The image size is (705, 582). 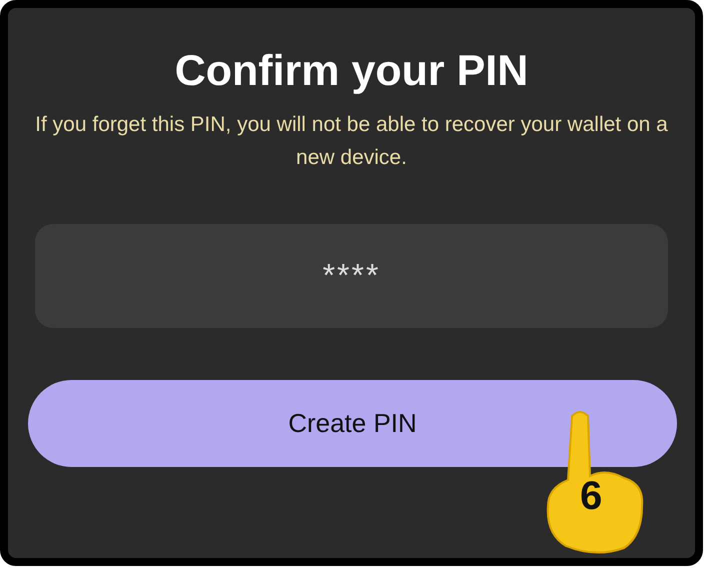 I want to click on create-pin-button: Create PIN, so click(x=352, y=423).